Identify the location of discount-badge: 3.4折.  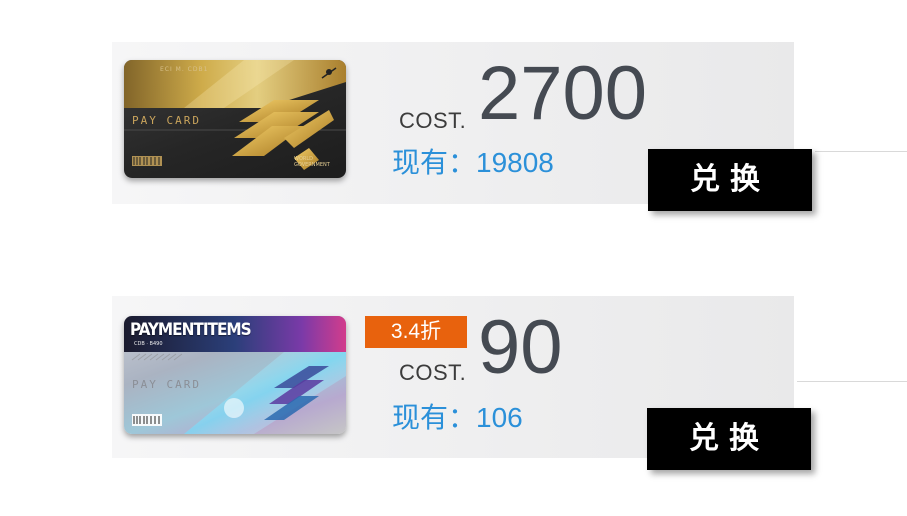
(416, 332).